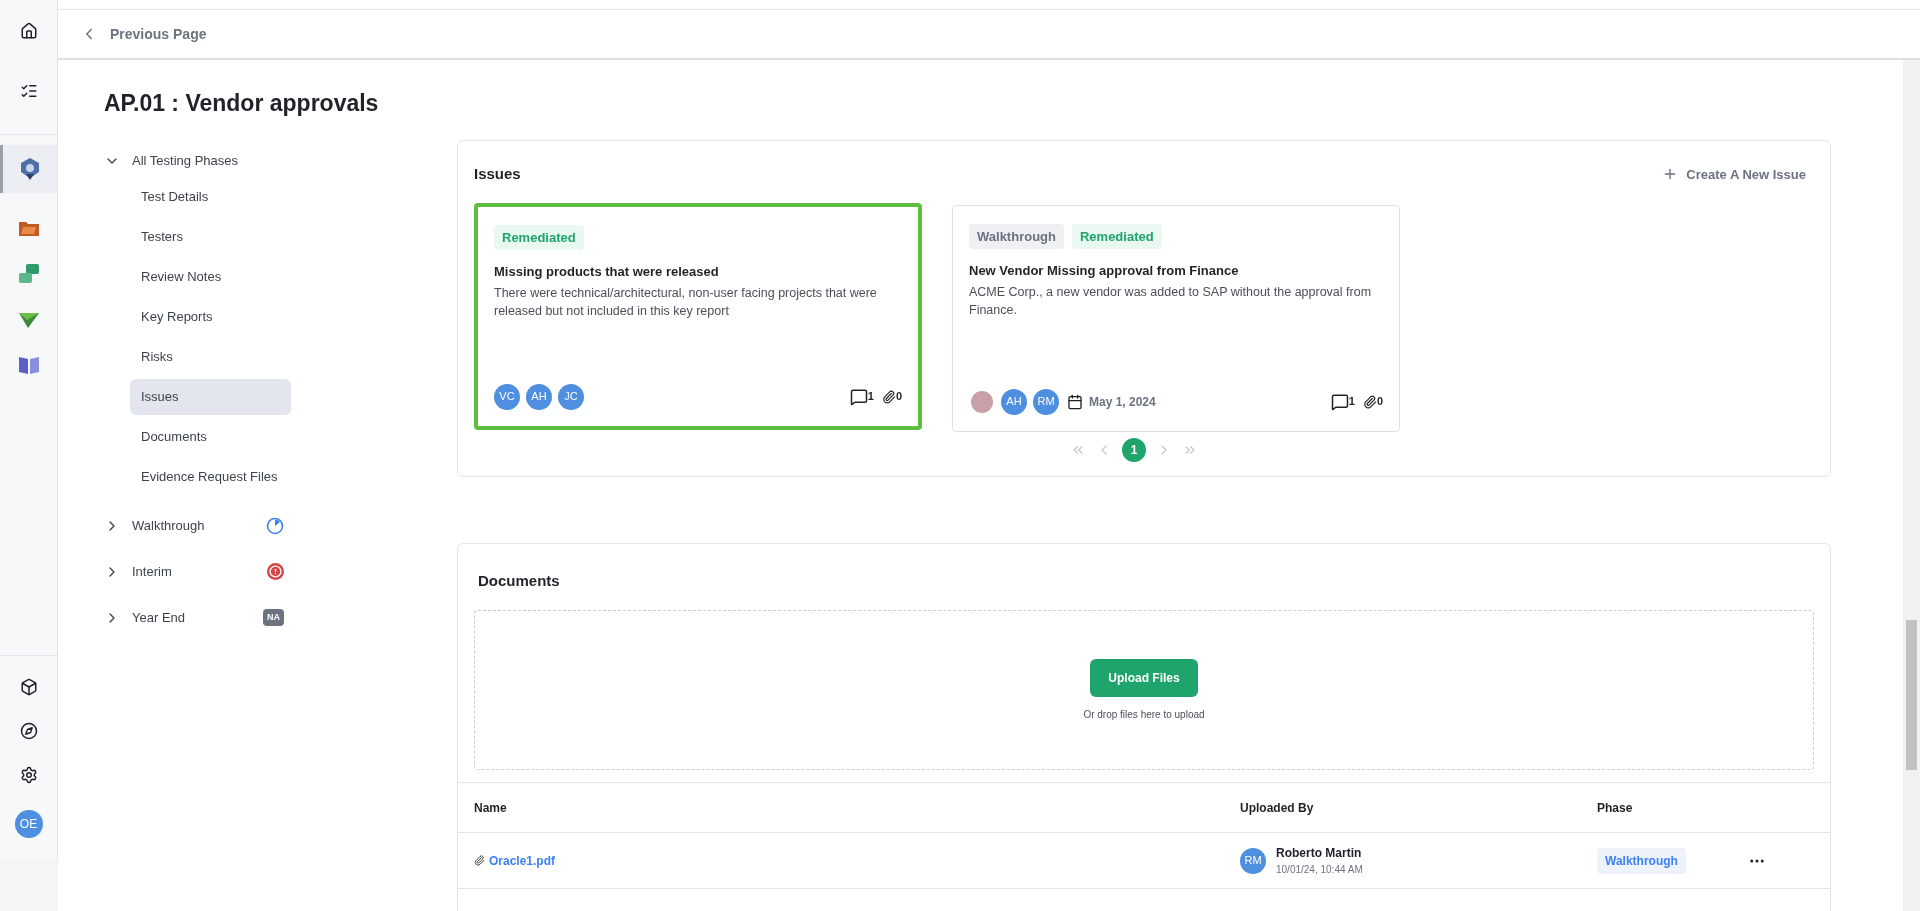 The width and height of the screenshot is (1920, 911). I want to click on issue-title: Missing products that were released, so click(607, 272).